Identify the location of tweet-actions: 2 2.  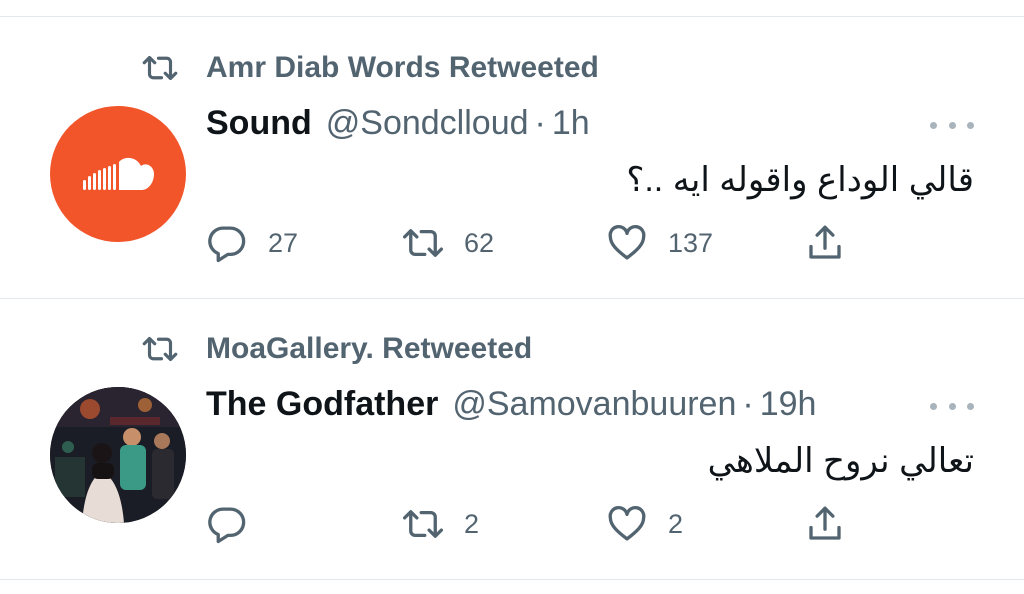
(531, 525).